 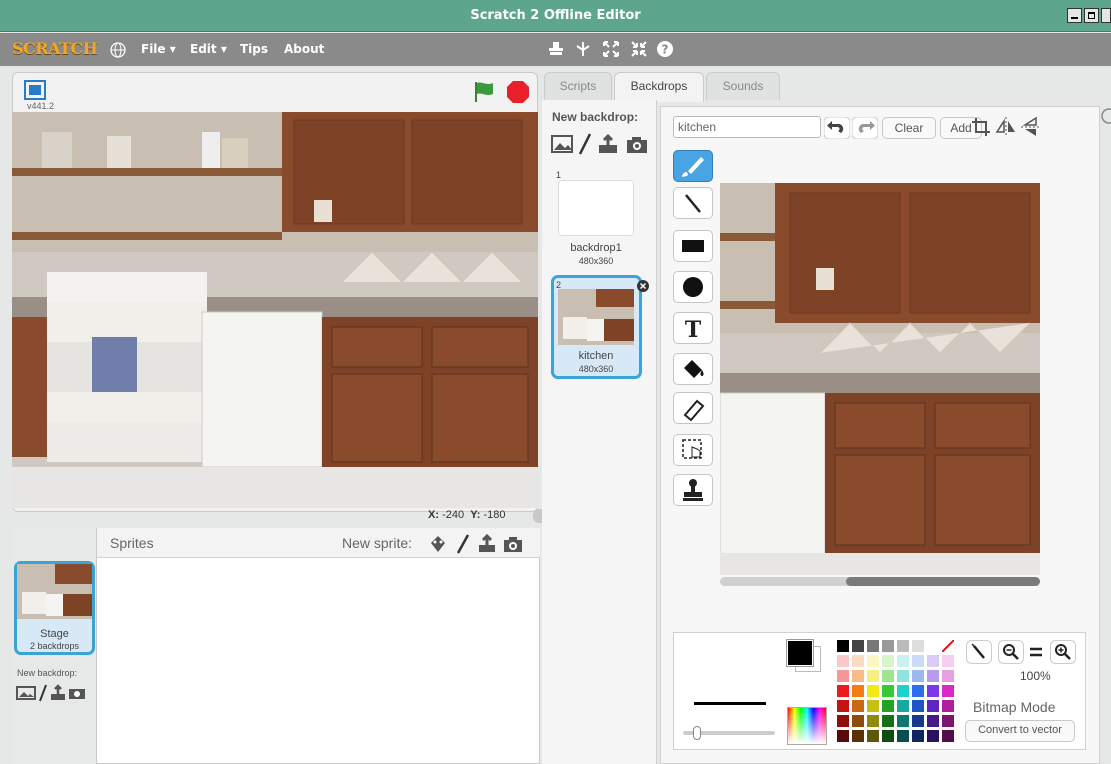 What do you see at coordinates (880, 379) in the screenshot?
I see `paint-canvas` at bounding box center [880, 379].